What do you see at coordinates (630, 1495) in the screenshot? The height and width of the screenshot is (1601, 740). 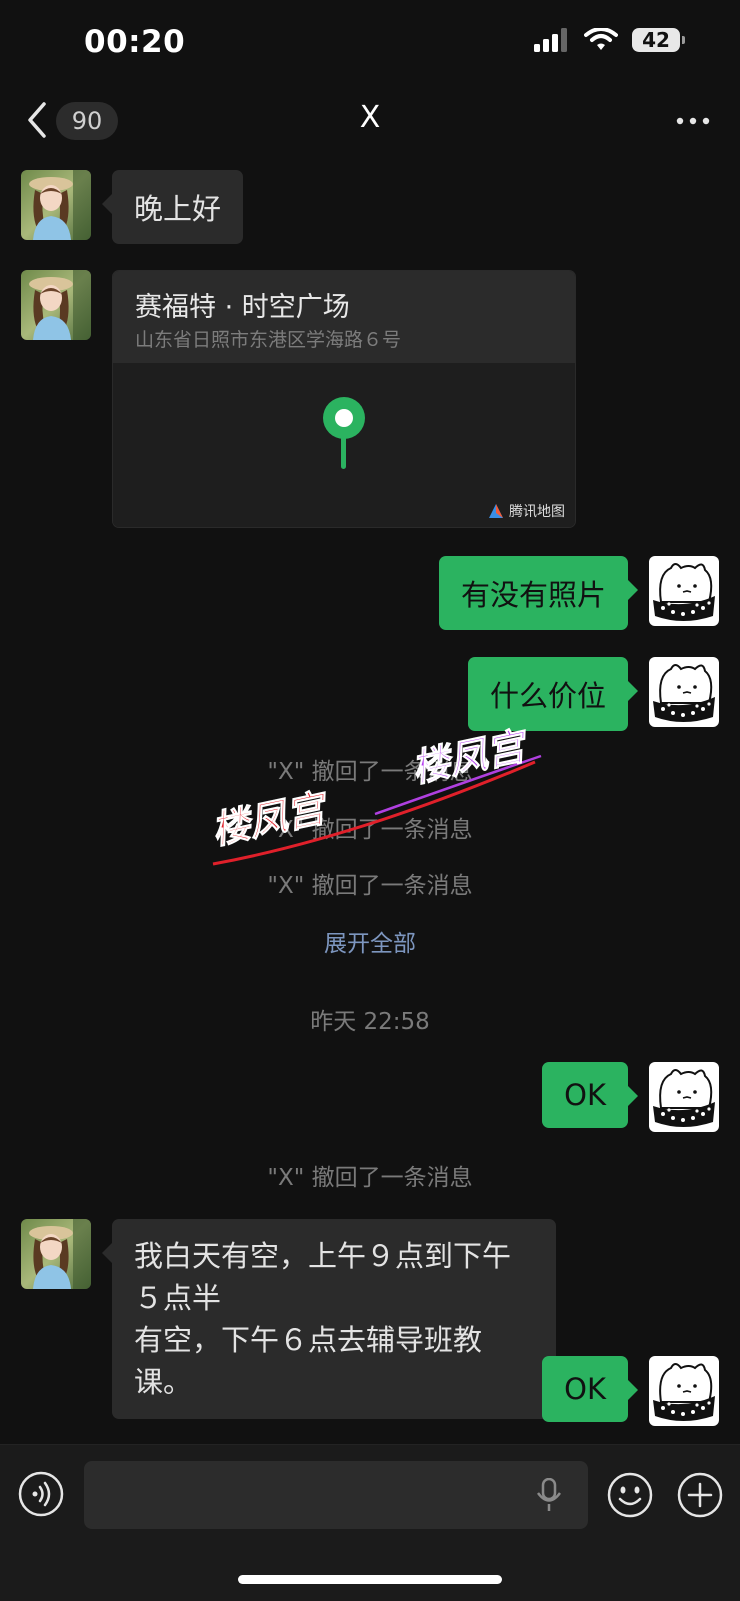 I see `emoji-icon` at bounding box center [630, 1495].